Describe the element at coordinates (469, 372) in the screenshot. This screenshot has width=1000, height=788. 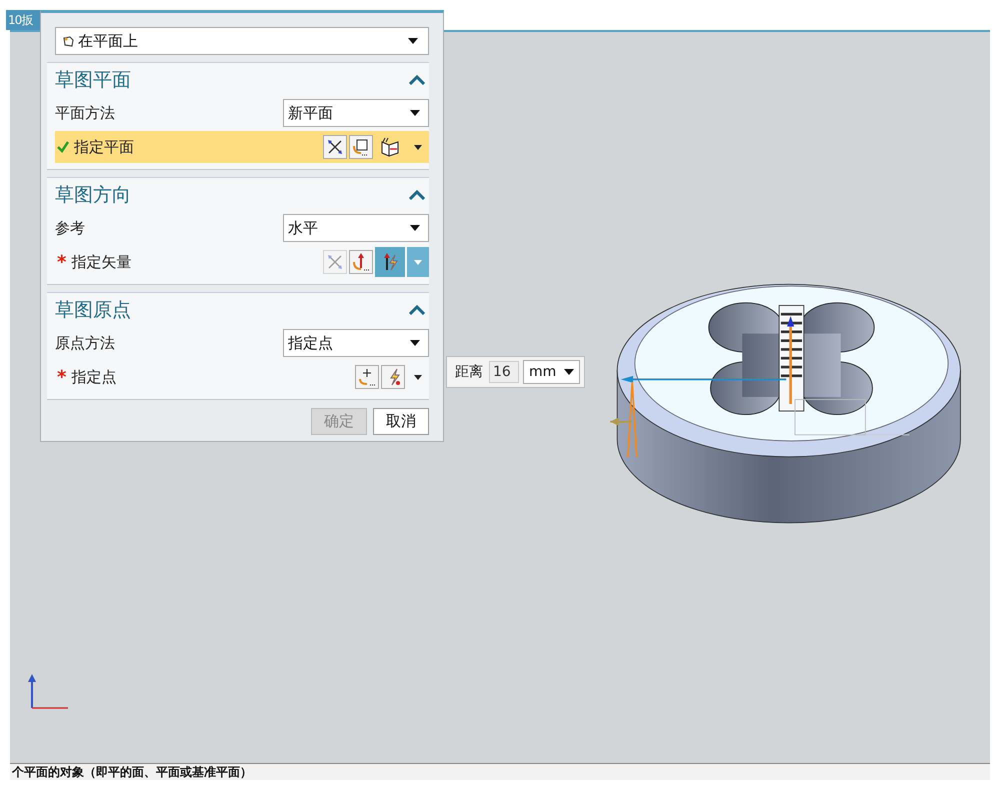
I see `distance-label: 距离` at that location.